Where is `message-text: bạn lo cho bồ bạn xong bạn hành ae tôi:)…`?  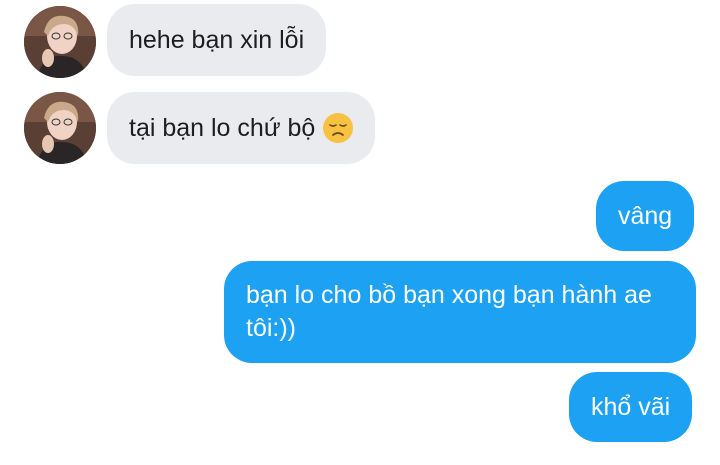 message-text: bạn lo cho bồ bạn xong bạn hành ae tôi:)… is located at coordinates (449, 311).